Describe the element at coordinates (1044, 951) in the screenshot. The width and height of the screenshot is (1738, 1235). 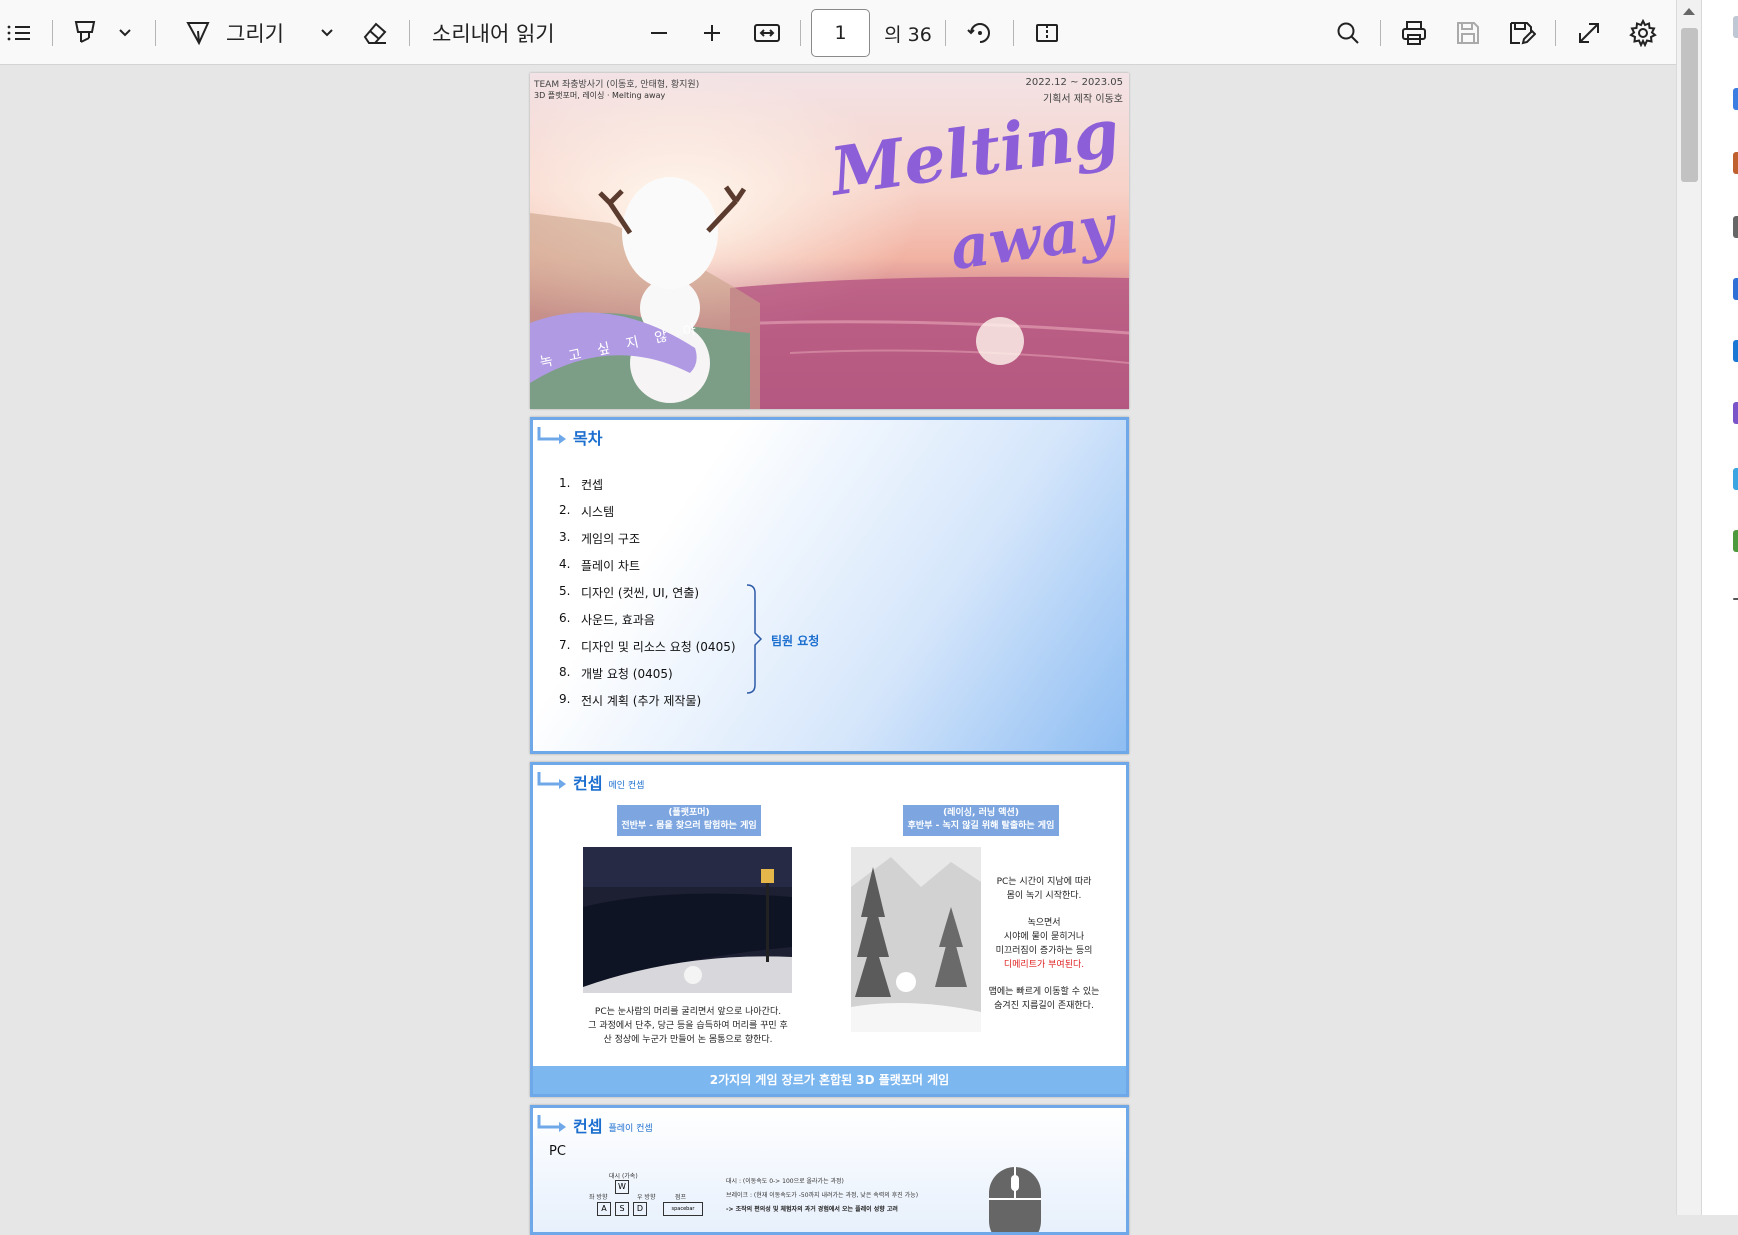
I see `racing-caption-line5: 미끄러짐이 증가하는 등의` at that location.